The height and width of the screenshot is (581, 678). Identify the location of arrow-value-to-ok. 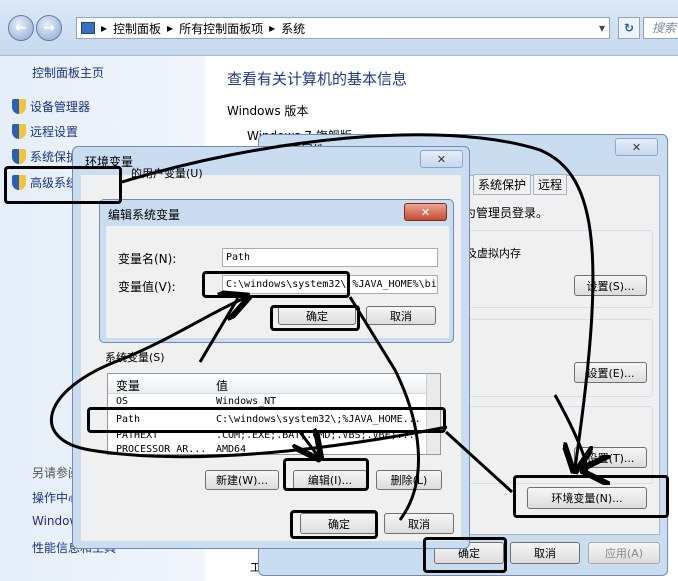
(219, 330).